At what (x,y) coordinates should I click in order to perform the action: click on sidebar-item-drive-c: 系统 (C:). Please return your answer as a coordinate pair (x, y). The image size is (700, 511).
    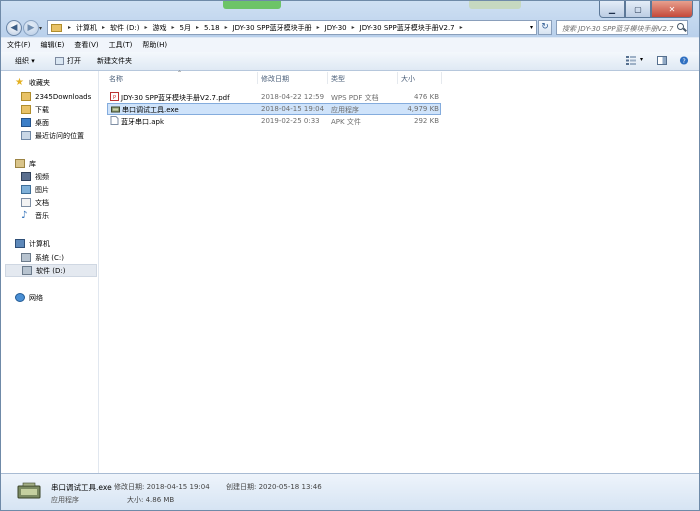
    Looking at the image, I should click on (59, 257).